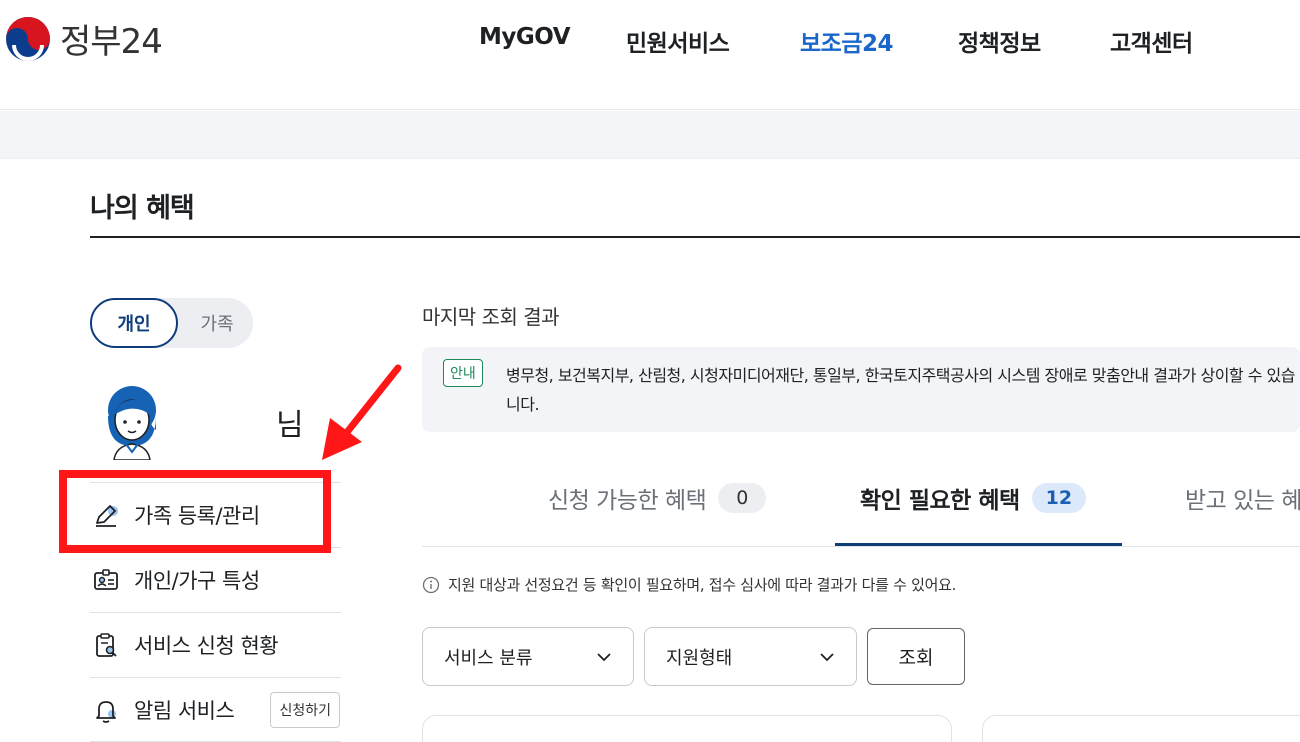 The width and height of the screenshot is (1300, 742). Describe the element at coordinates (132, 423) in the screenshot. I see `avatar` at that location.